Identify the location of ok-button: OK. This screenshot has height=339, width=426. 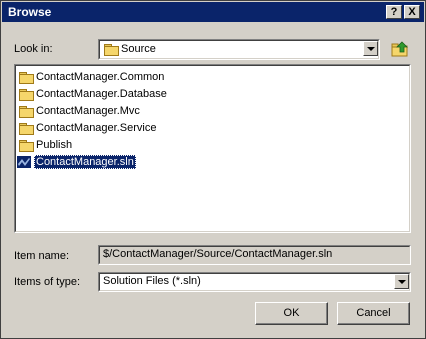
(291, 313).